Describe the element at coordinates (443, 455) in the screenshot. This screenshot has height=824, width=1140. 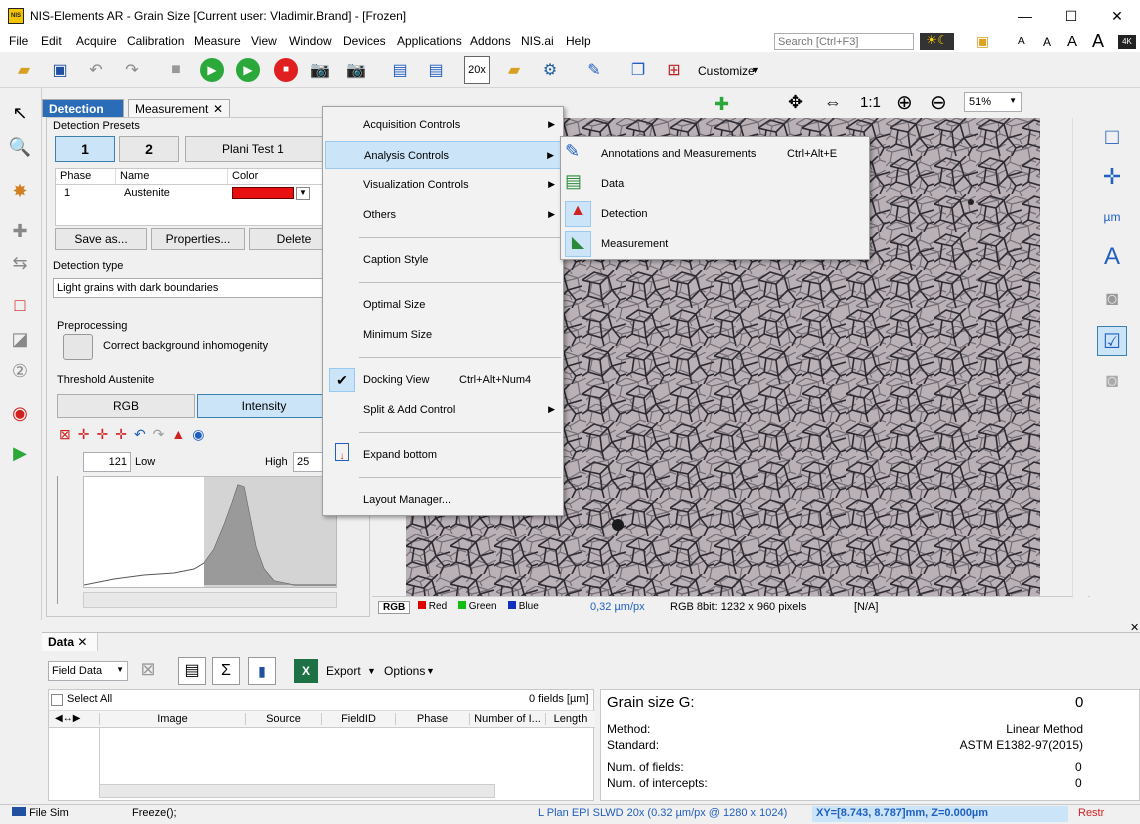
I see `menu-item-expand-bottom: ↓ Expand bottom` at that location.